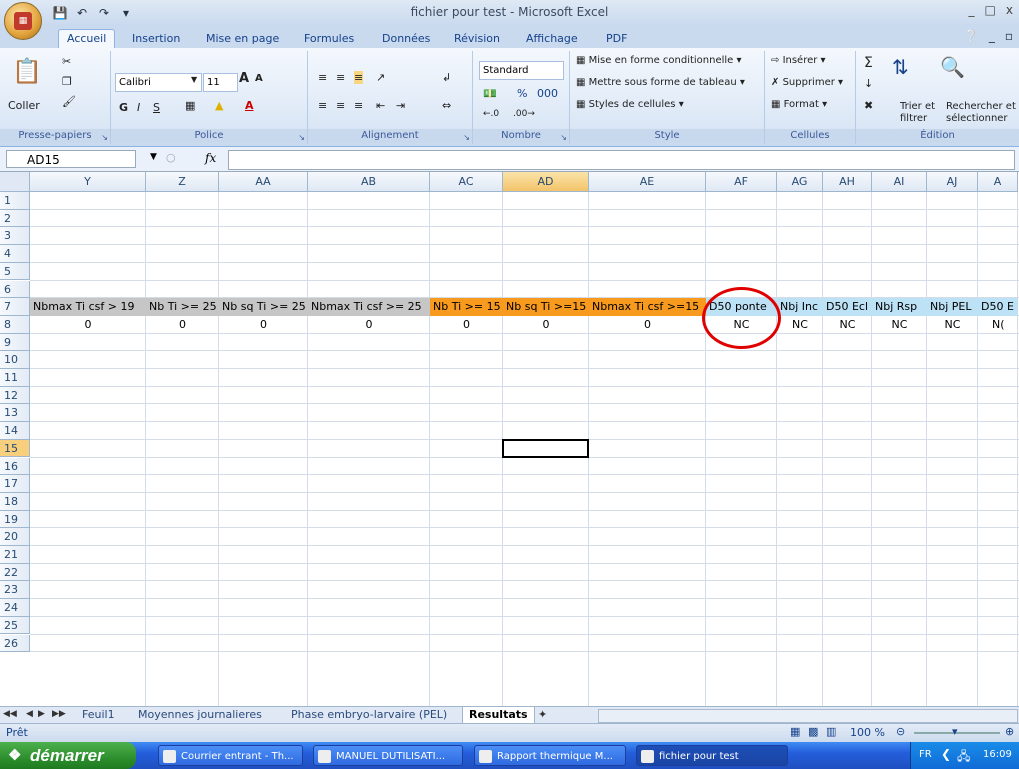  I want to click on column-header-aj: AJ, so click(952, 182).